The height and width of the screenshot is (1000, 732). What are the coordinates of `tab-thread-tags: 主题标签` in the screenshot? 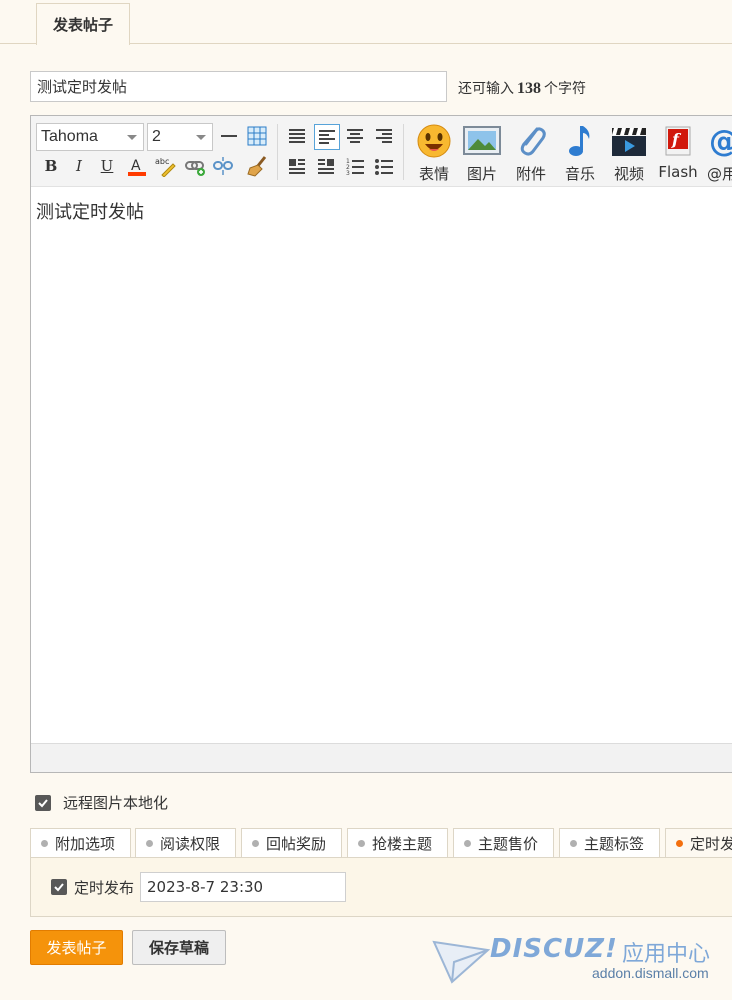 It's located at (609, 843).